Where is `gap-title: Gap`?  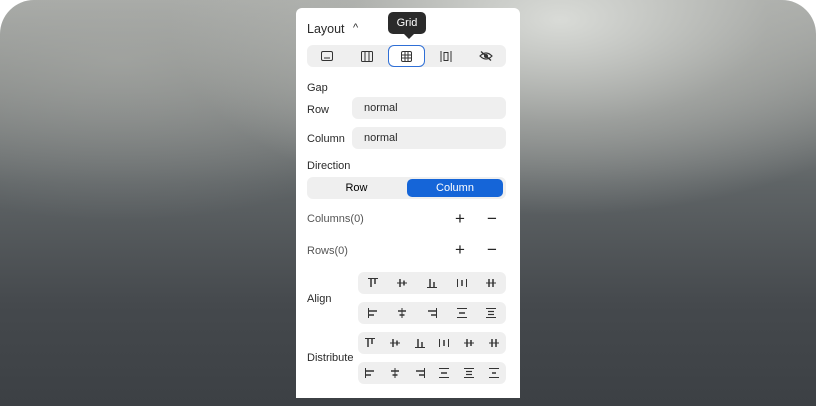 gap-title: Gap is located at coordinates (317, 88).